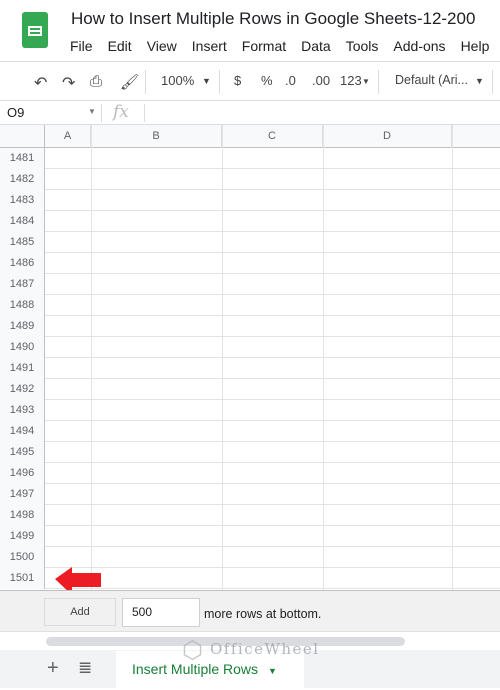  I want to click on row-header: 1499, so click(22, 536).